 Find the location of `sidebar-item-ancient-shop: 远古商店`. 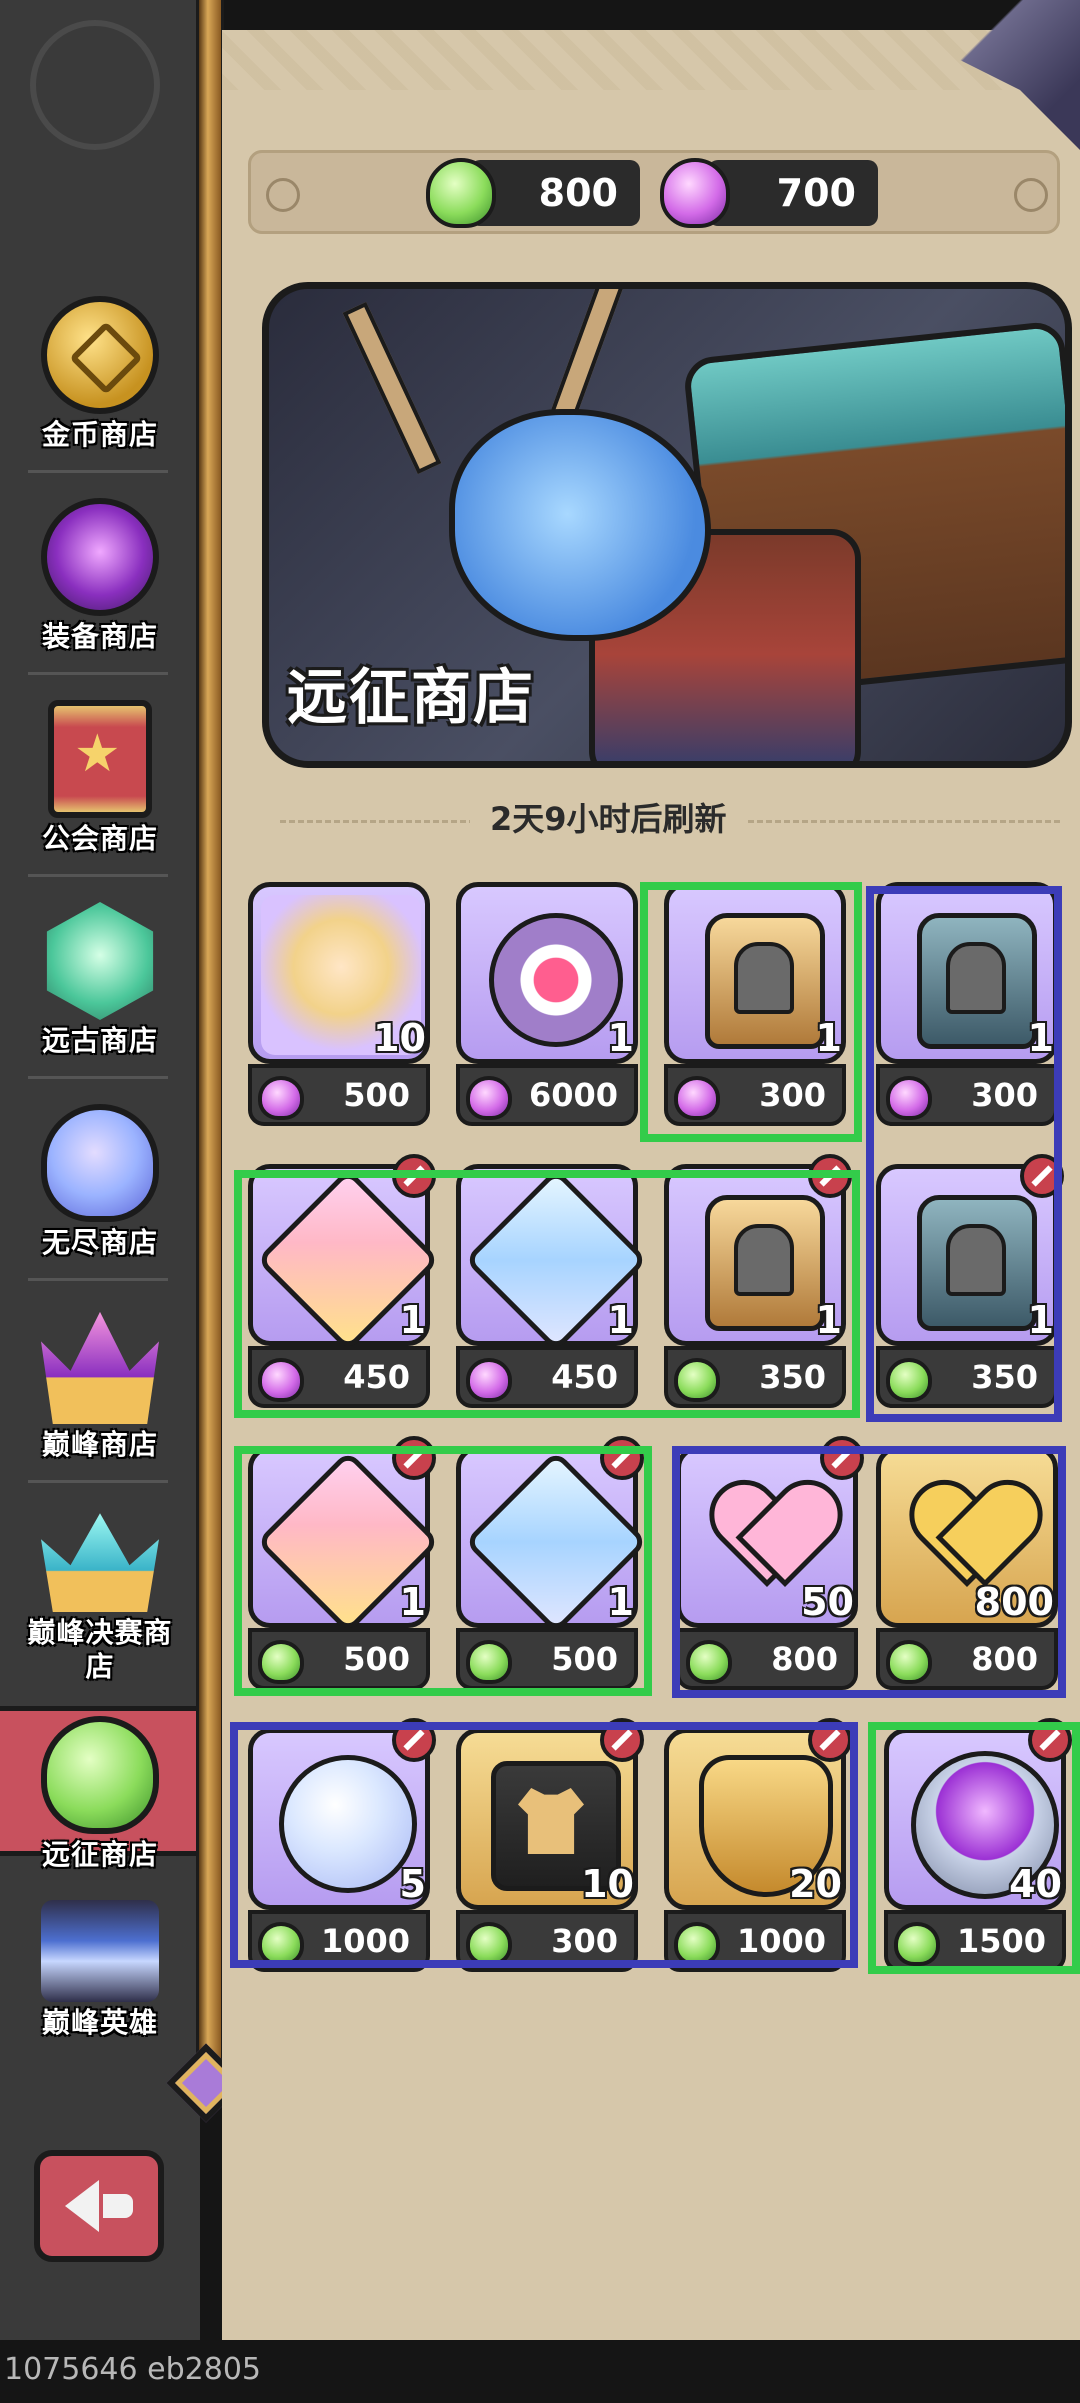

sidebar-item-ancient-shop: 远古商店 is located at coordinates (100, 977).